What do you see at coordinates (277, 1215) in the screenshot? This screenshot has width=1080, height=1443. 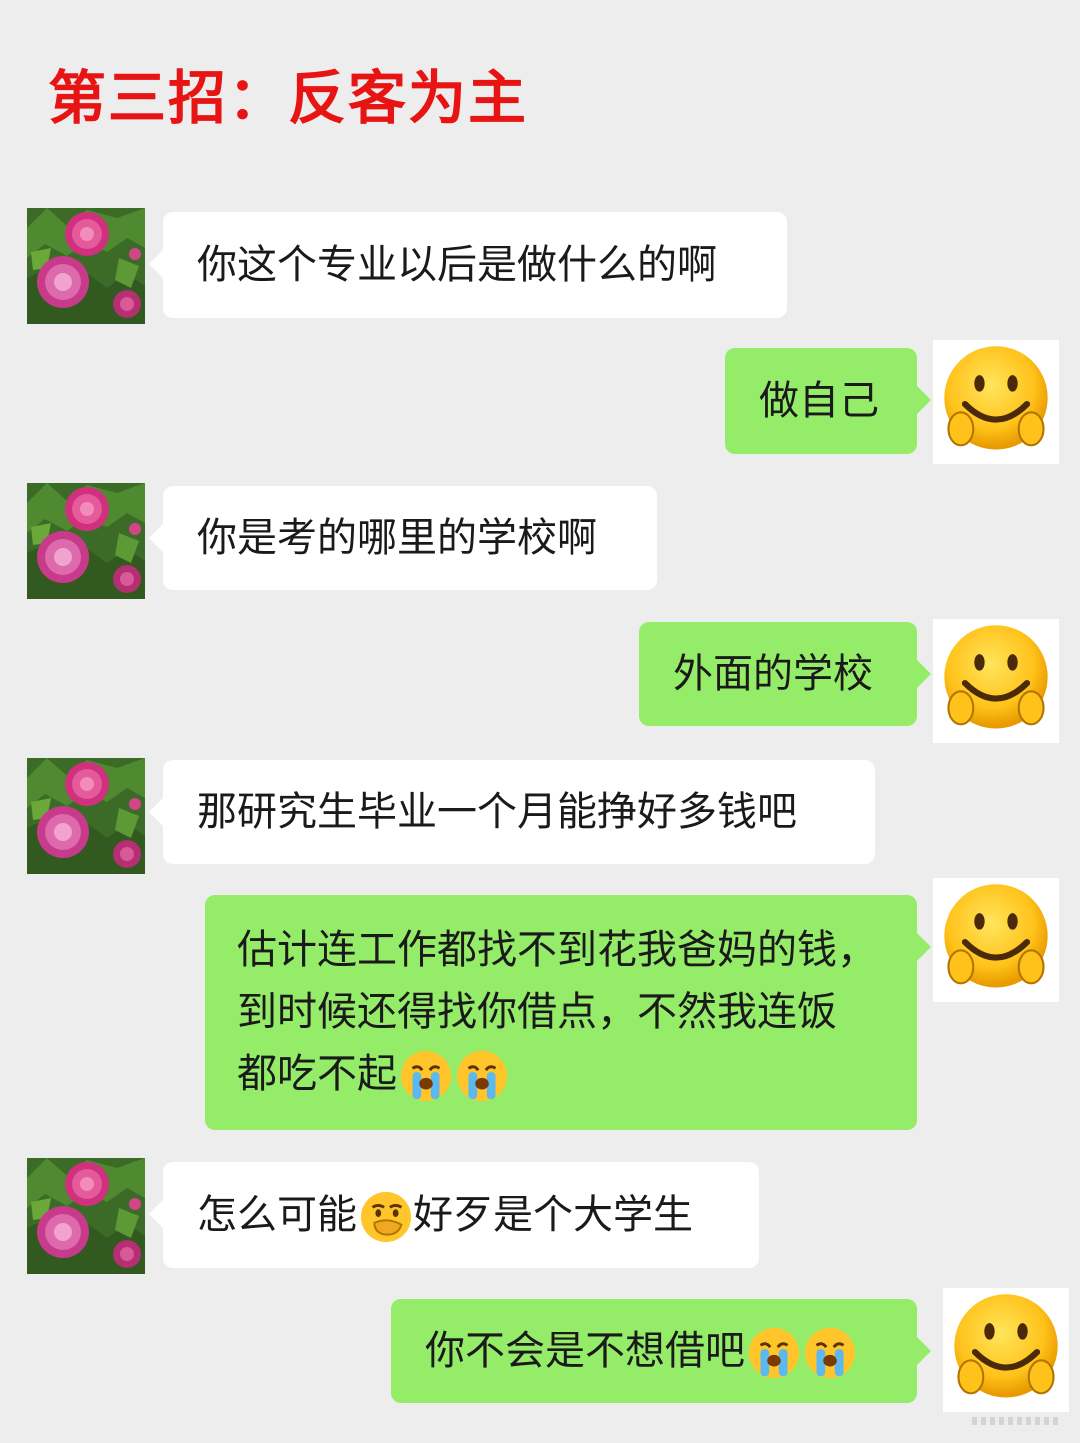 I see `message-text: 怎么可能` at bounding box center [277, 1215].